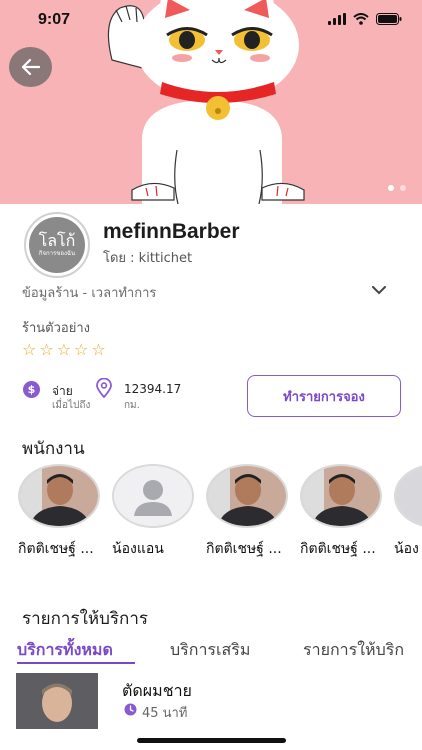  I want to click on arrow-left-icon, so click(30, 67).